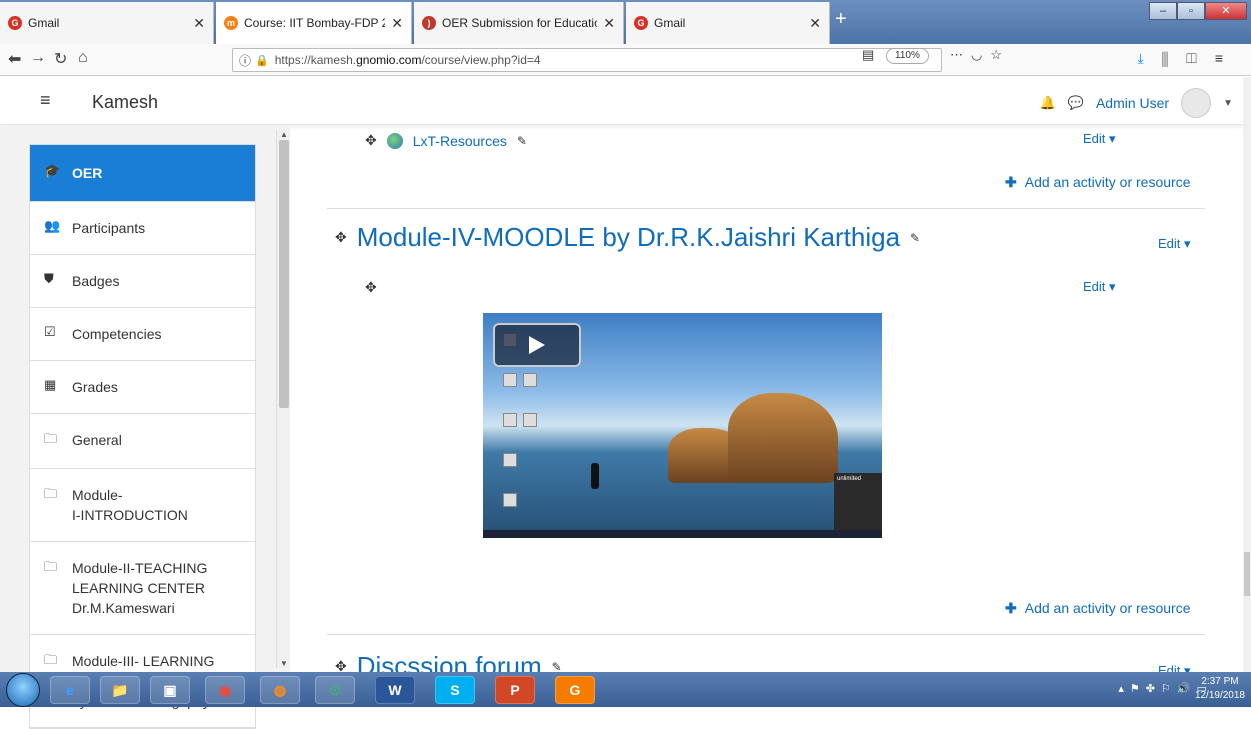 The width and height of the screenshot is (1251, 729). I want to click on app-tray-icon: ✤, so click(1153, 689).